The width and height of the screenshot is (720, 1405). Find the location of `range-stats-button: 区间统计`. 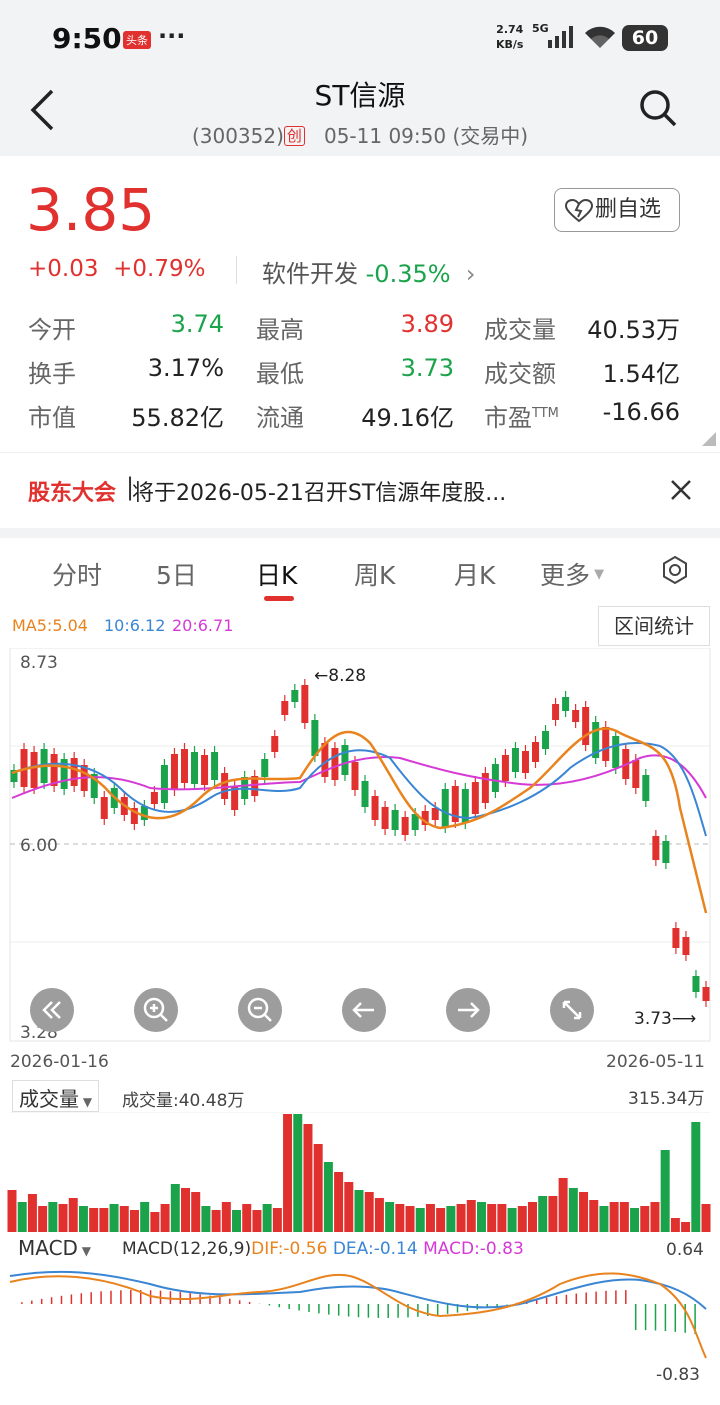

range-stats-button: 区间统计 is located at coordinates (654, 626).